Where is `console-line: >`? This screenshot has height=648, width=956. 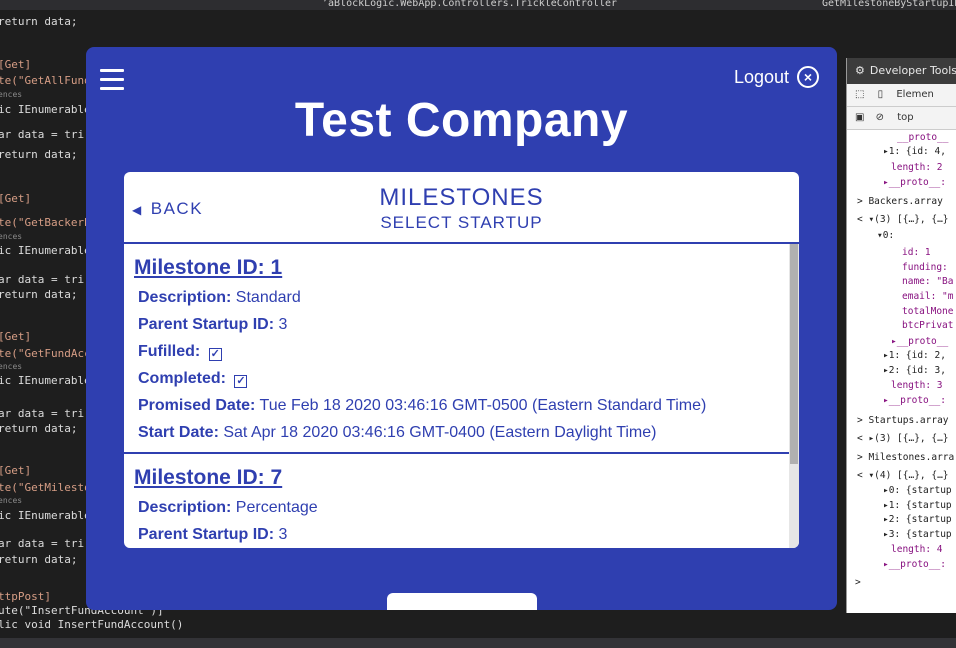
console-line: > is located at coordinates (858, 582).